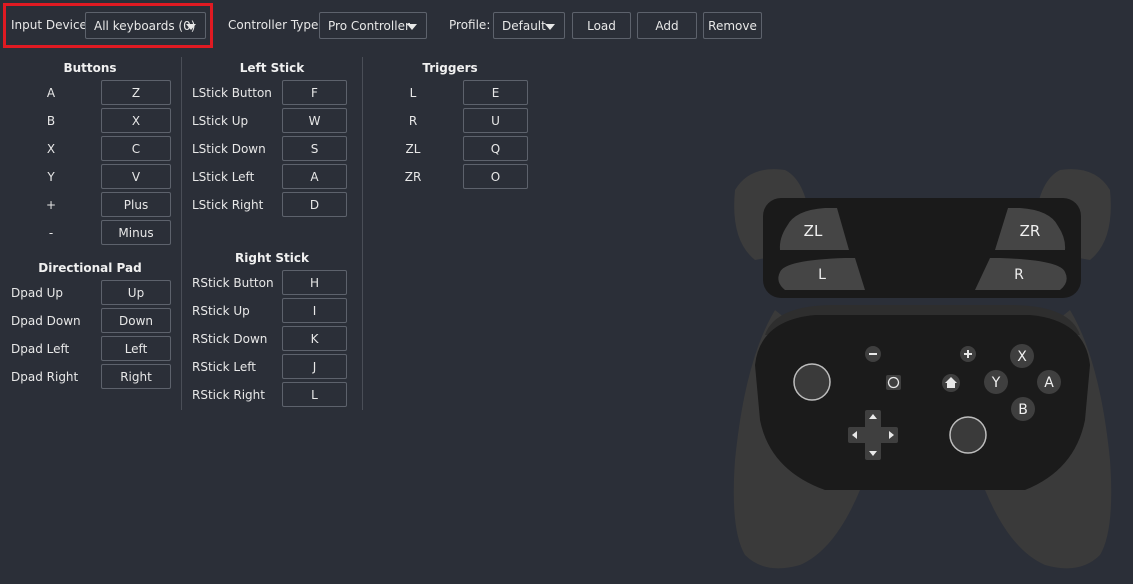  I want to click on face-button-a-label: A, so click(1049, 383).